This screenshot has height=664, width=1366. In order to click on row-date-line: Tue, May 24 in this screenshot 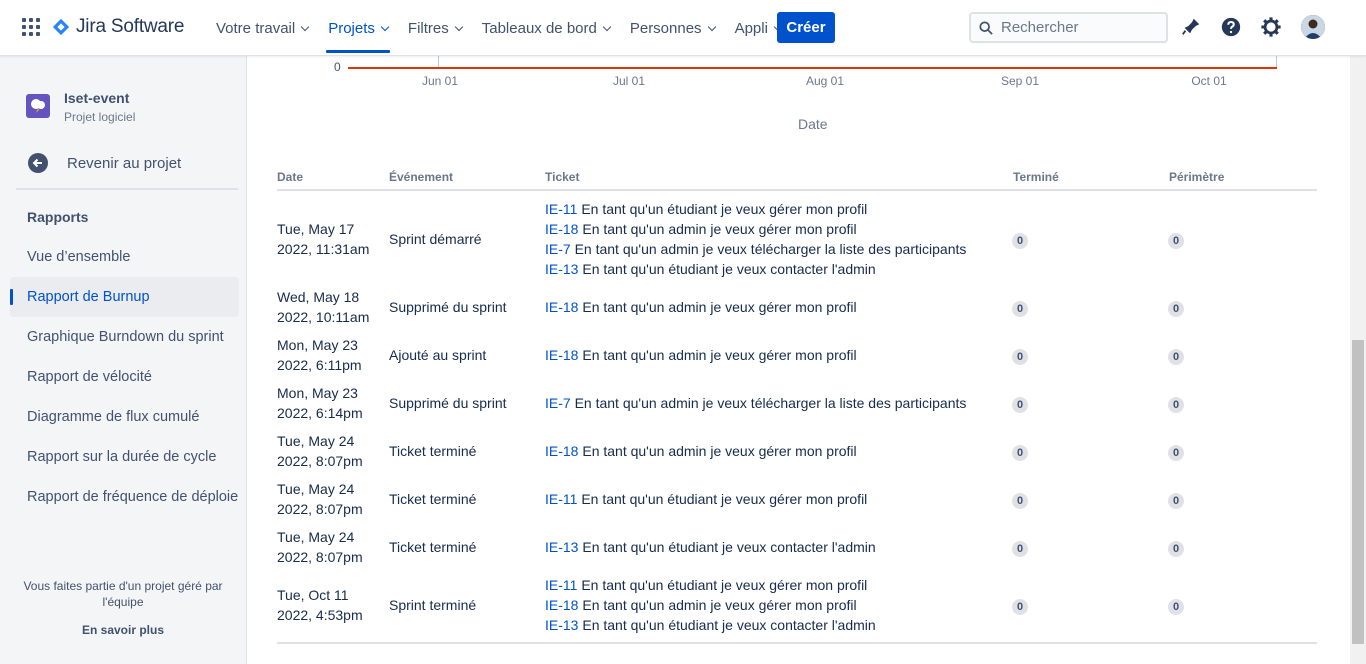, I will do `click(316, 537)`.